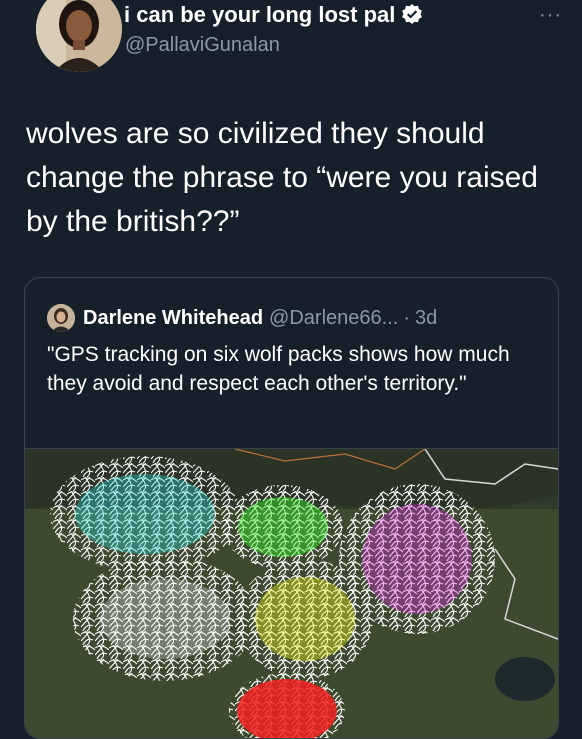 Image resolution: width=582 pixels, height=739 pixels. Describe the element at coordinates (145, 514) in the screenshot. I see `cyan-pack-territory` at that location.